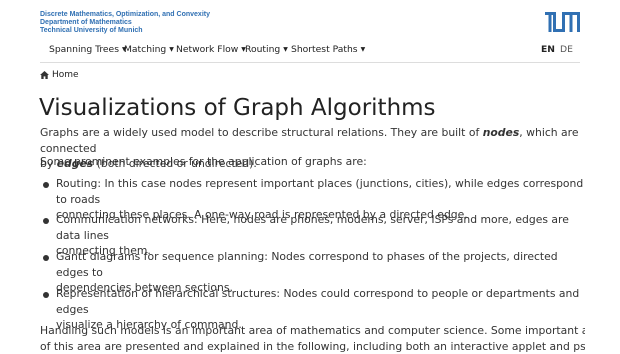  I want to click on nav-label: Network Flow, so click(207, 49).